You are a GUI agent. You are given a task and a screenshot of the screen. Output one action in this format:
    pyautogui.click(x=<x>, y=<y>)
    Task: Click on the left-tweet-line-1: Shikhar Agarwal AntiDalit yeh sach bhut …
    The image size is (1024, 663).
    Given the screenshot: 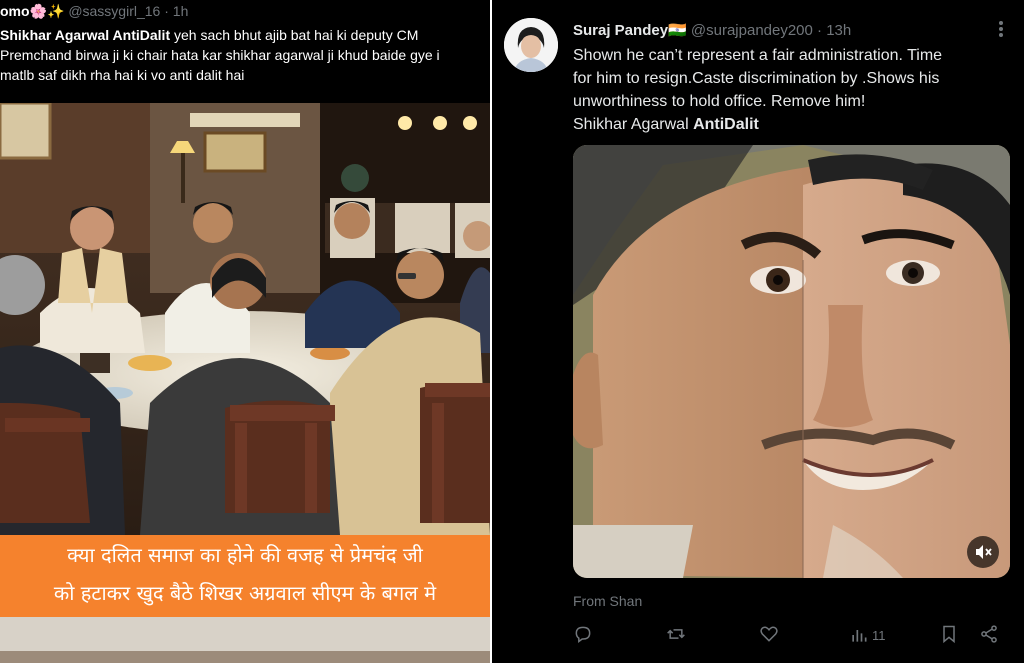 What is the action you would take?
    pyautogui.click(x=245, y=35)
    